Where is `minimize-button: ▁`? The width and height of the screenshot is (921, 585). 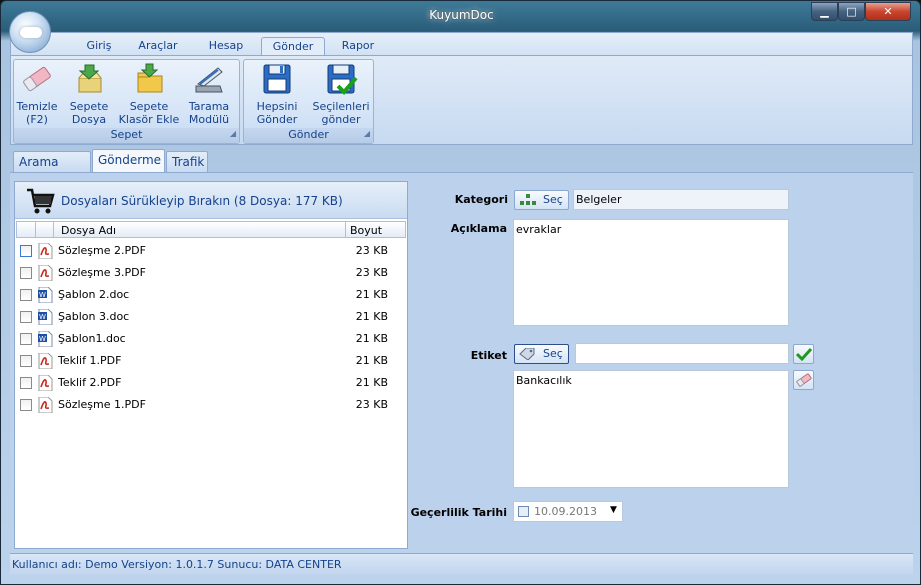 minimize-button: ▁ is located at coordinates (824, 11).